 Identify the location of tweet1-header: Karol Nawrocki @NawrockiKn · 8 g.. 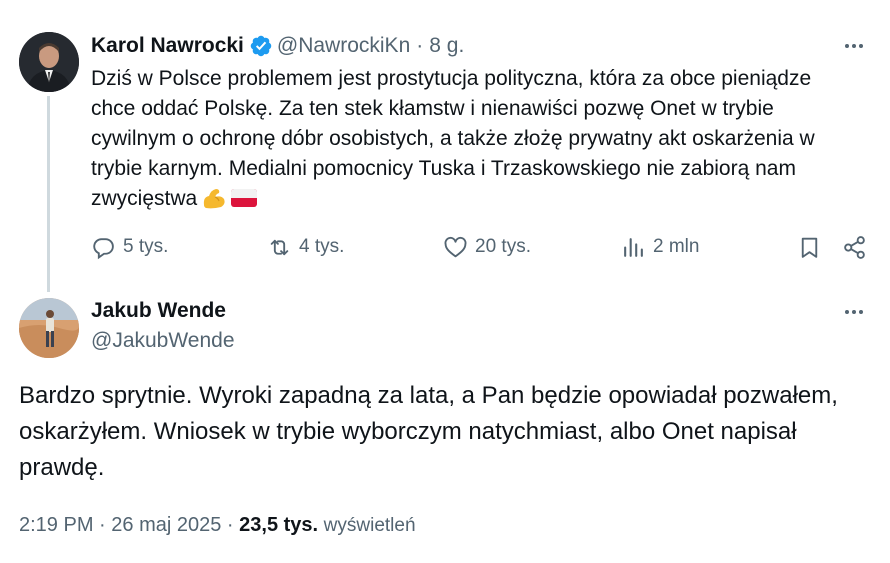
(277, 46).